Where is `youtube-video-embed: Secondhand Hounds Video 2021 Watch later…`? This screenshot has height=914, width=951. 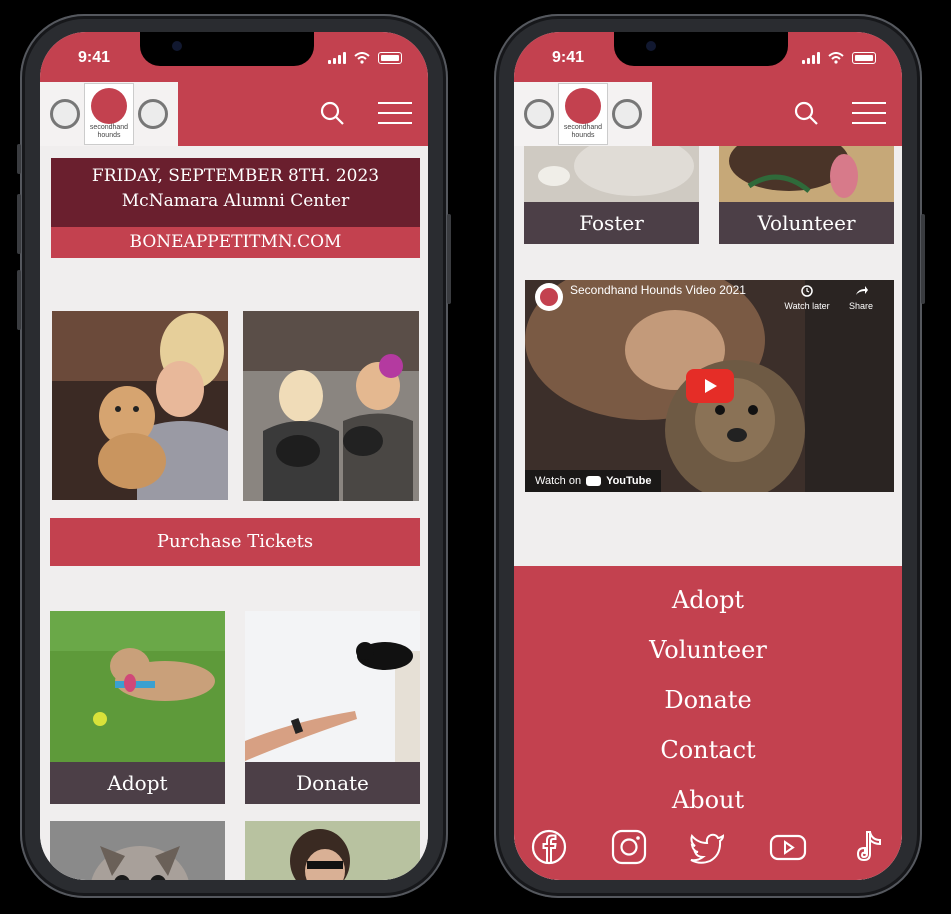
youtube-video-embed: Secondhand Hounds Video 2021 Watch later… is located at coordinates (709, 386).